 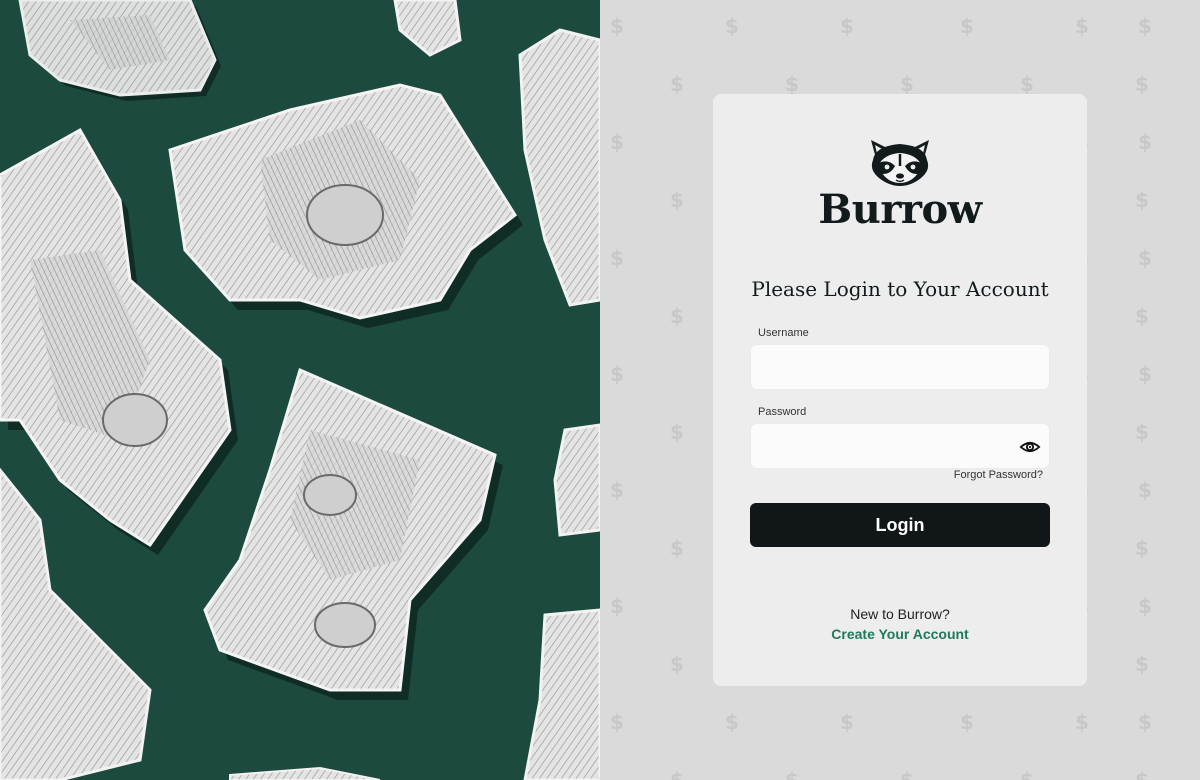 What do you see at coordinates (782, 412) in the screenshot?
I see `password-label: Password` at bounding box center [782, 412].